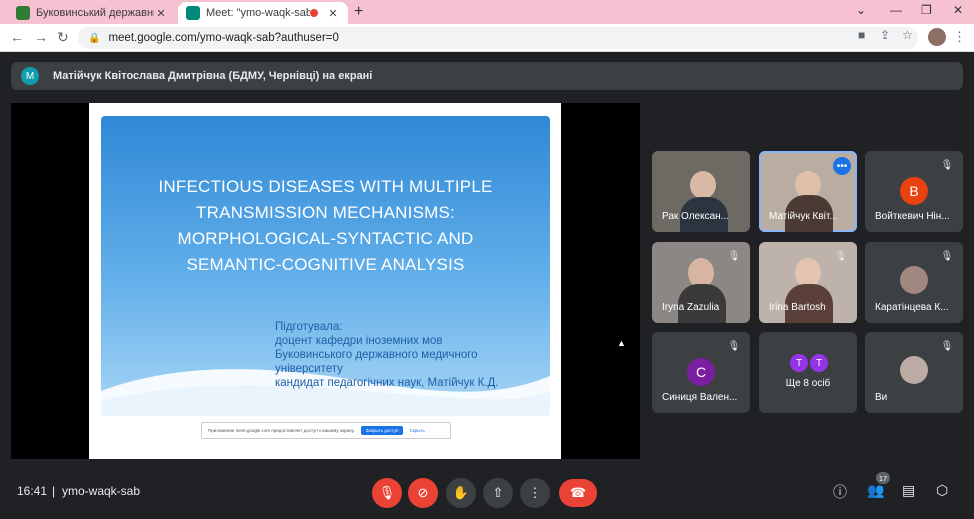 The image size is (974, 519). Describe the element at coordinates (325, 186) in the screenshot. I see `slide-title-line: INFECTIOUS DISEASES WITH MULTIPLE` at that location.